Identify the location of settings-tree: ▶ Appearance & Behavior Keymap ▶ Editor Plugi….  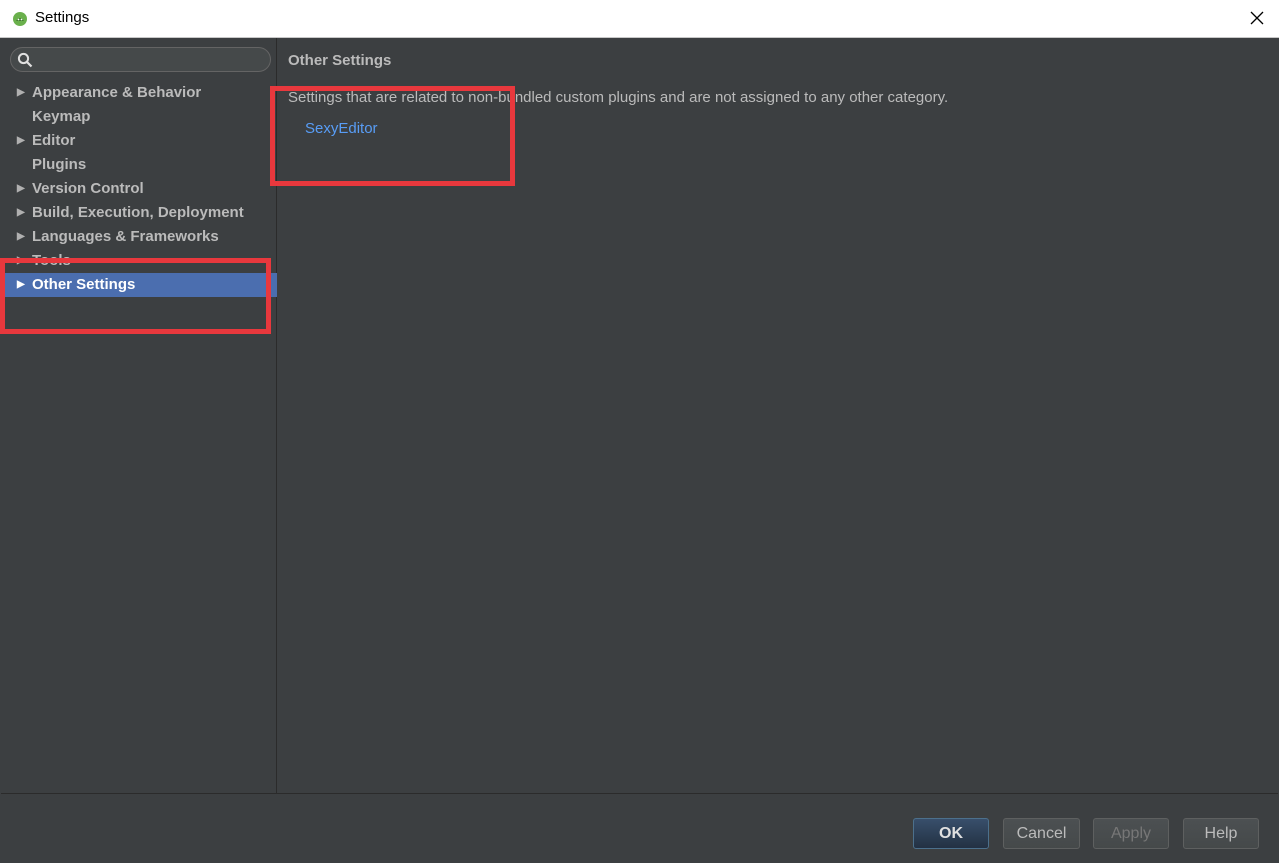
(139, 189).